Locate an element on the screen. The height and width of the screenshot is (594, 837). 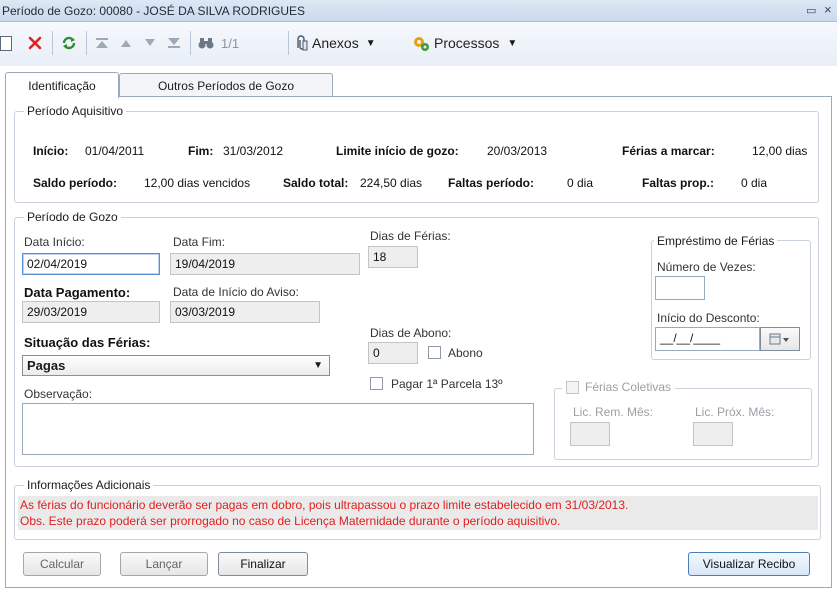
tab-label: Outros Períodos de Gozo is located at coordinates (226, 85).